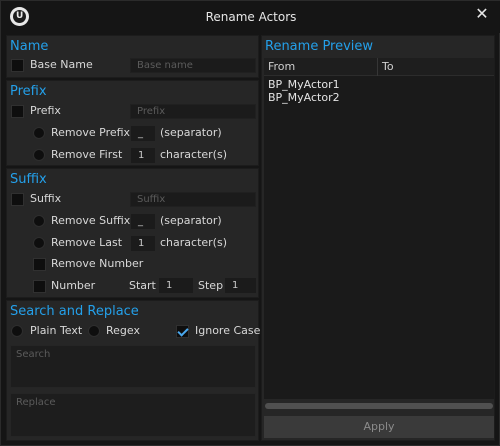  Describe the element at coordinates (29, 46) in the screenshot. I see `name-section-title: Name` at that location.